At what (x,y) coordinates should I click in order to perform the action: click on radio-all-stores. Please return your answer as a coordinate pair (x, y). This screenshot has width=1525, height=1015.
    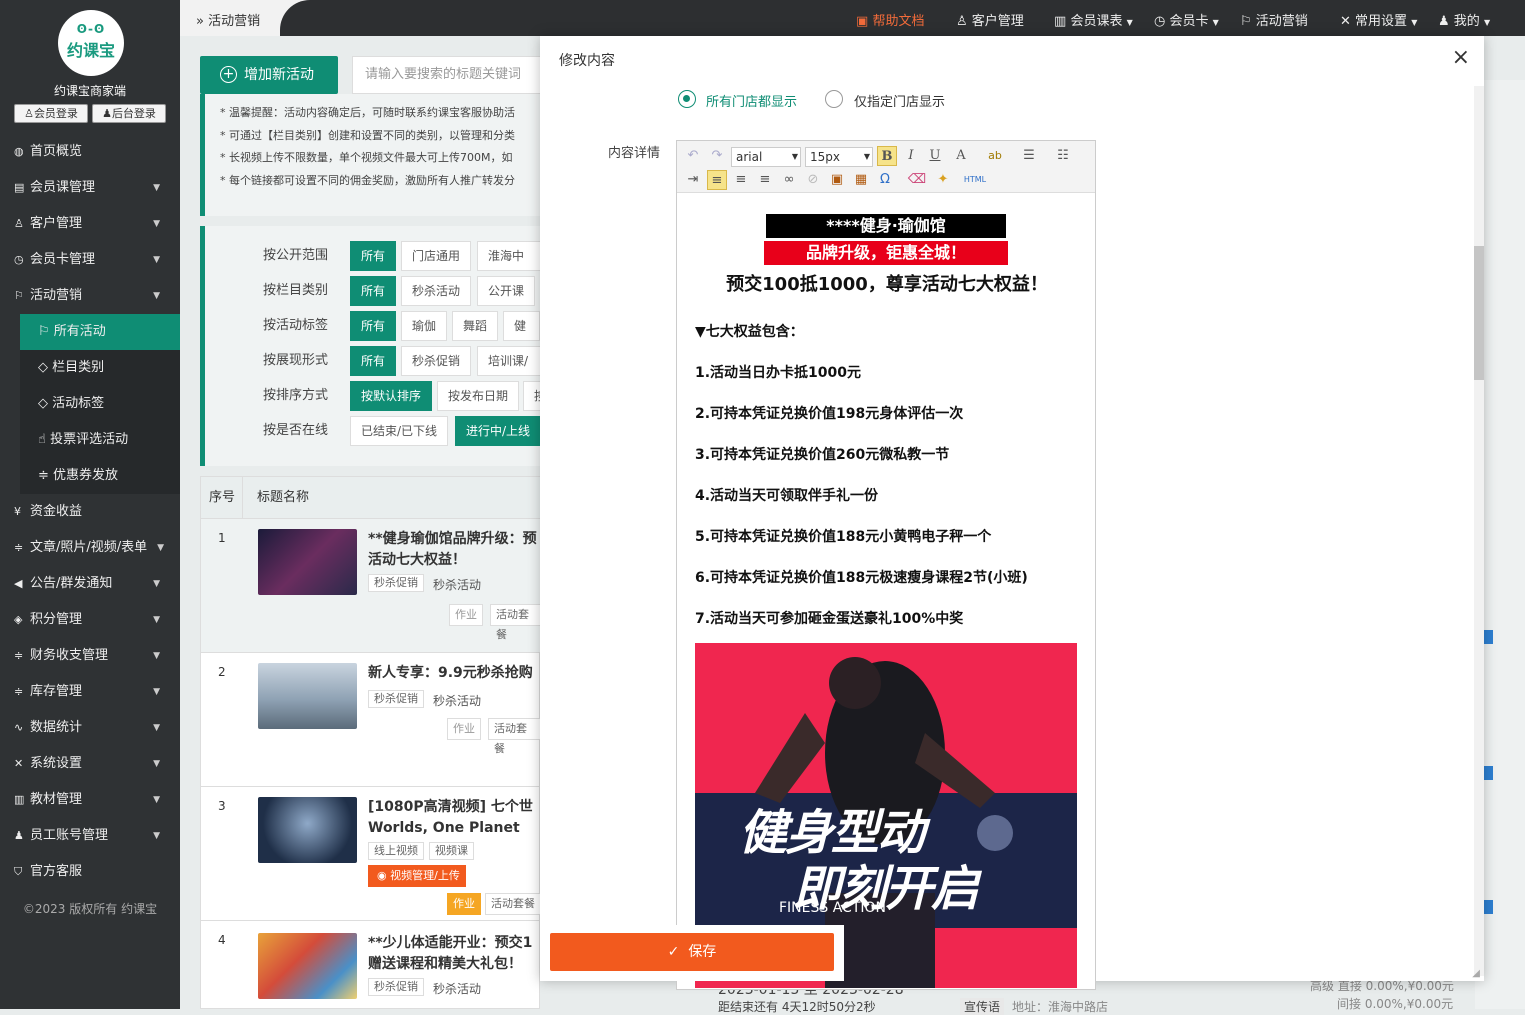
    Looking at the image, I should click on (687, 99).